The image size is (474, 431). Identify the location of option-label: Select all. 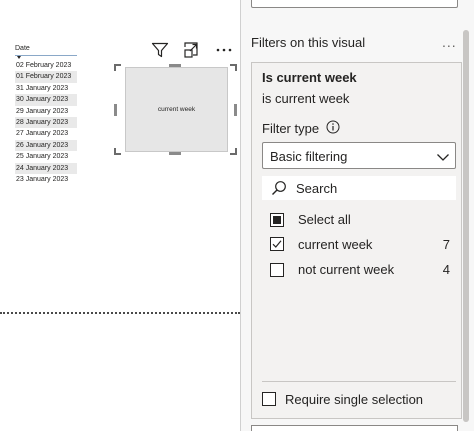
(324, 219).